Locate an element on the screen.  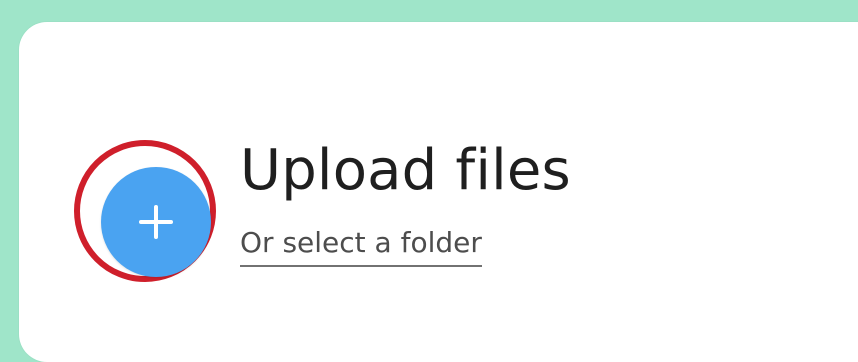
plus-icon is located at coordinates (156, 222).